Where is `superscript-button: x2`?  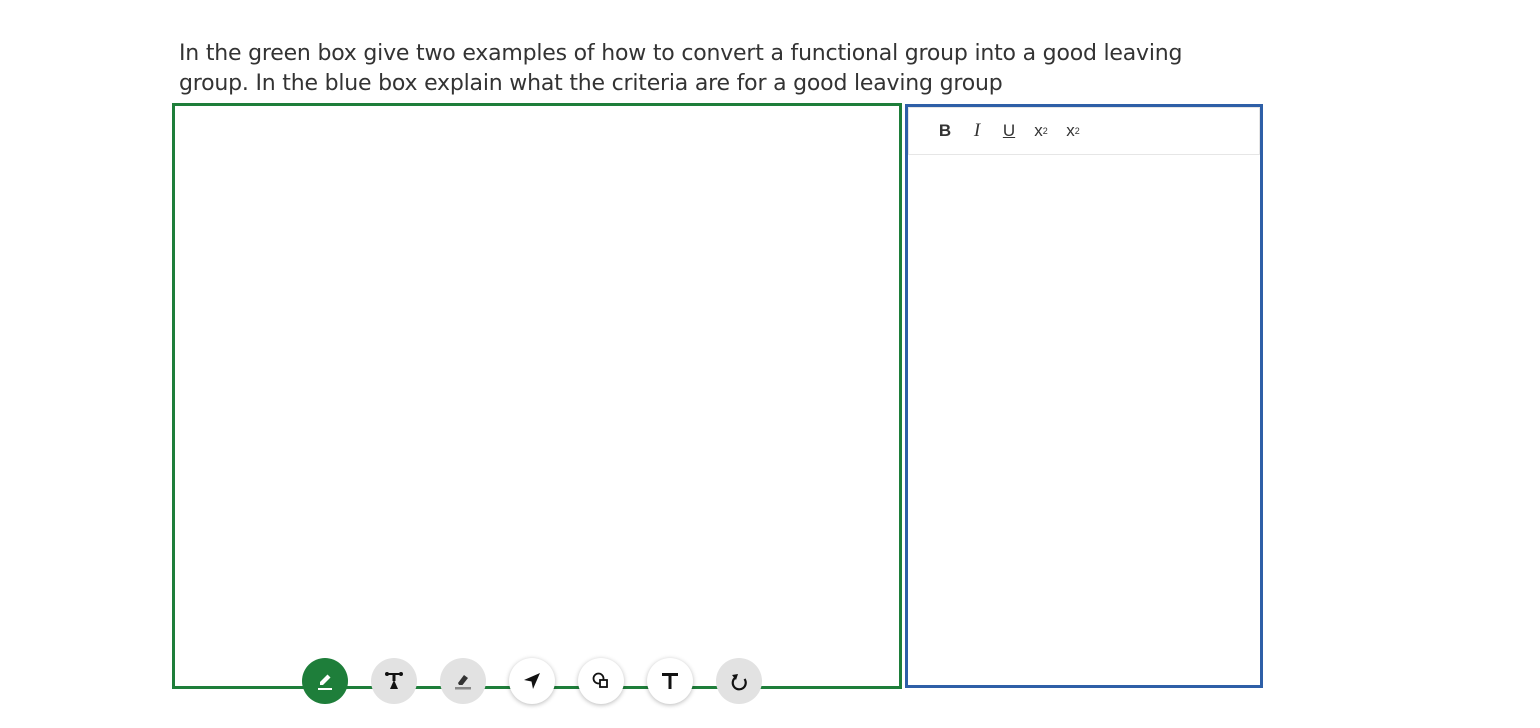
superscript-button: x2 is located at coordinates (1073, 131).